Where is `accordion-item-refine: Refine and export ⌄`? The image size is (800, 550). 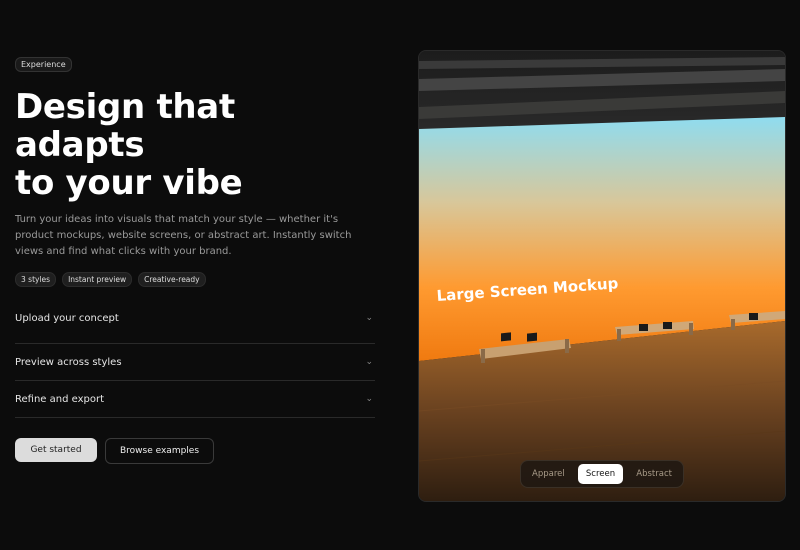 accordion-item-refine: Refine and export ⌄ is located at coordinates (195, 399).